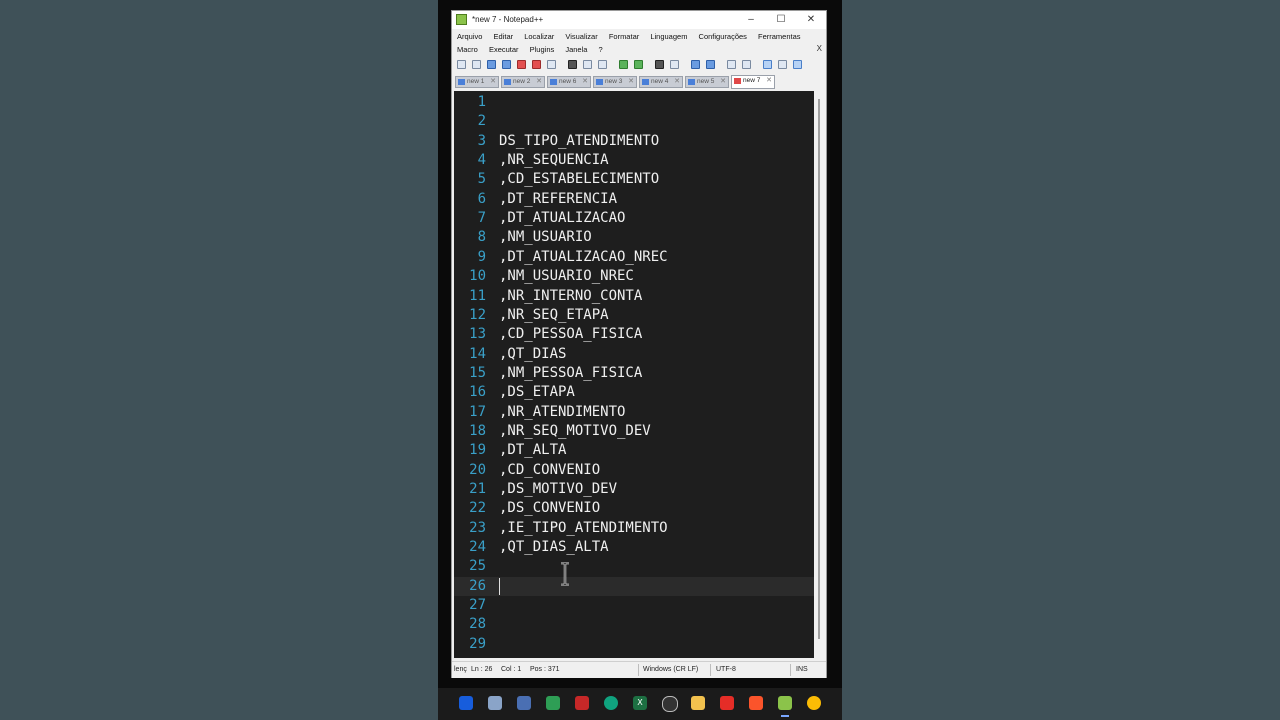  Describe the element at coordinates (504, 49) in the screenshot. I see `menu-executar: Executar` at that location.